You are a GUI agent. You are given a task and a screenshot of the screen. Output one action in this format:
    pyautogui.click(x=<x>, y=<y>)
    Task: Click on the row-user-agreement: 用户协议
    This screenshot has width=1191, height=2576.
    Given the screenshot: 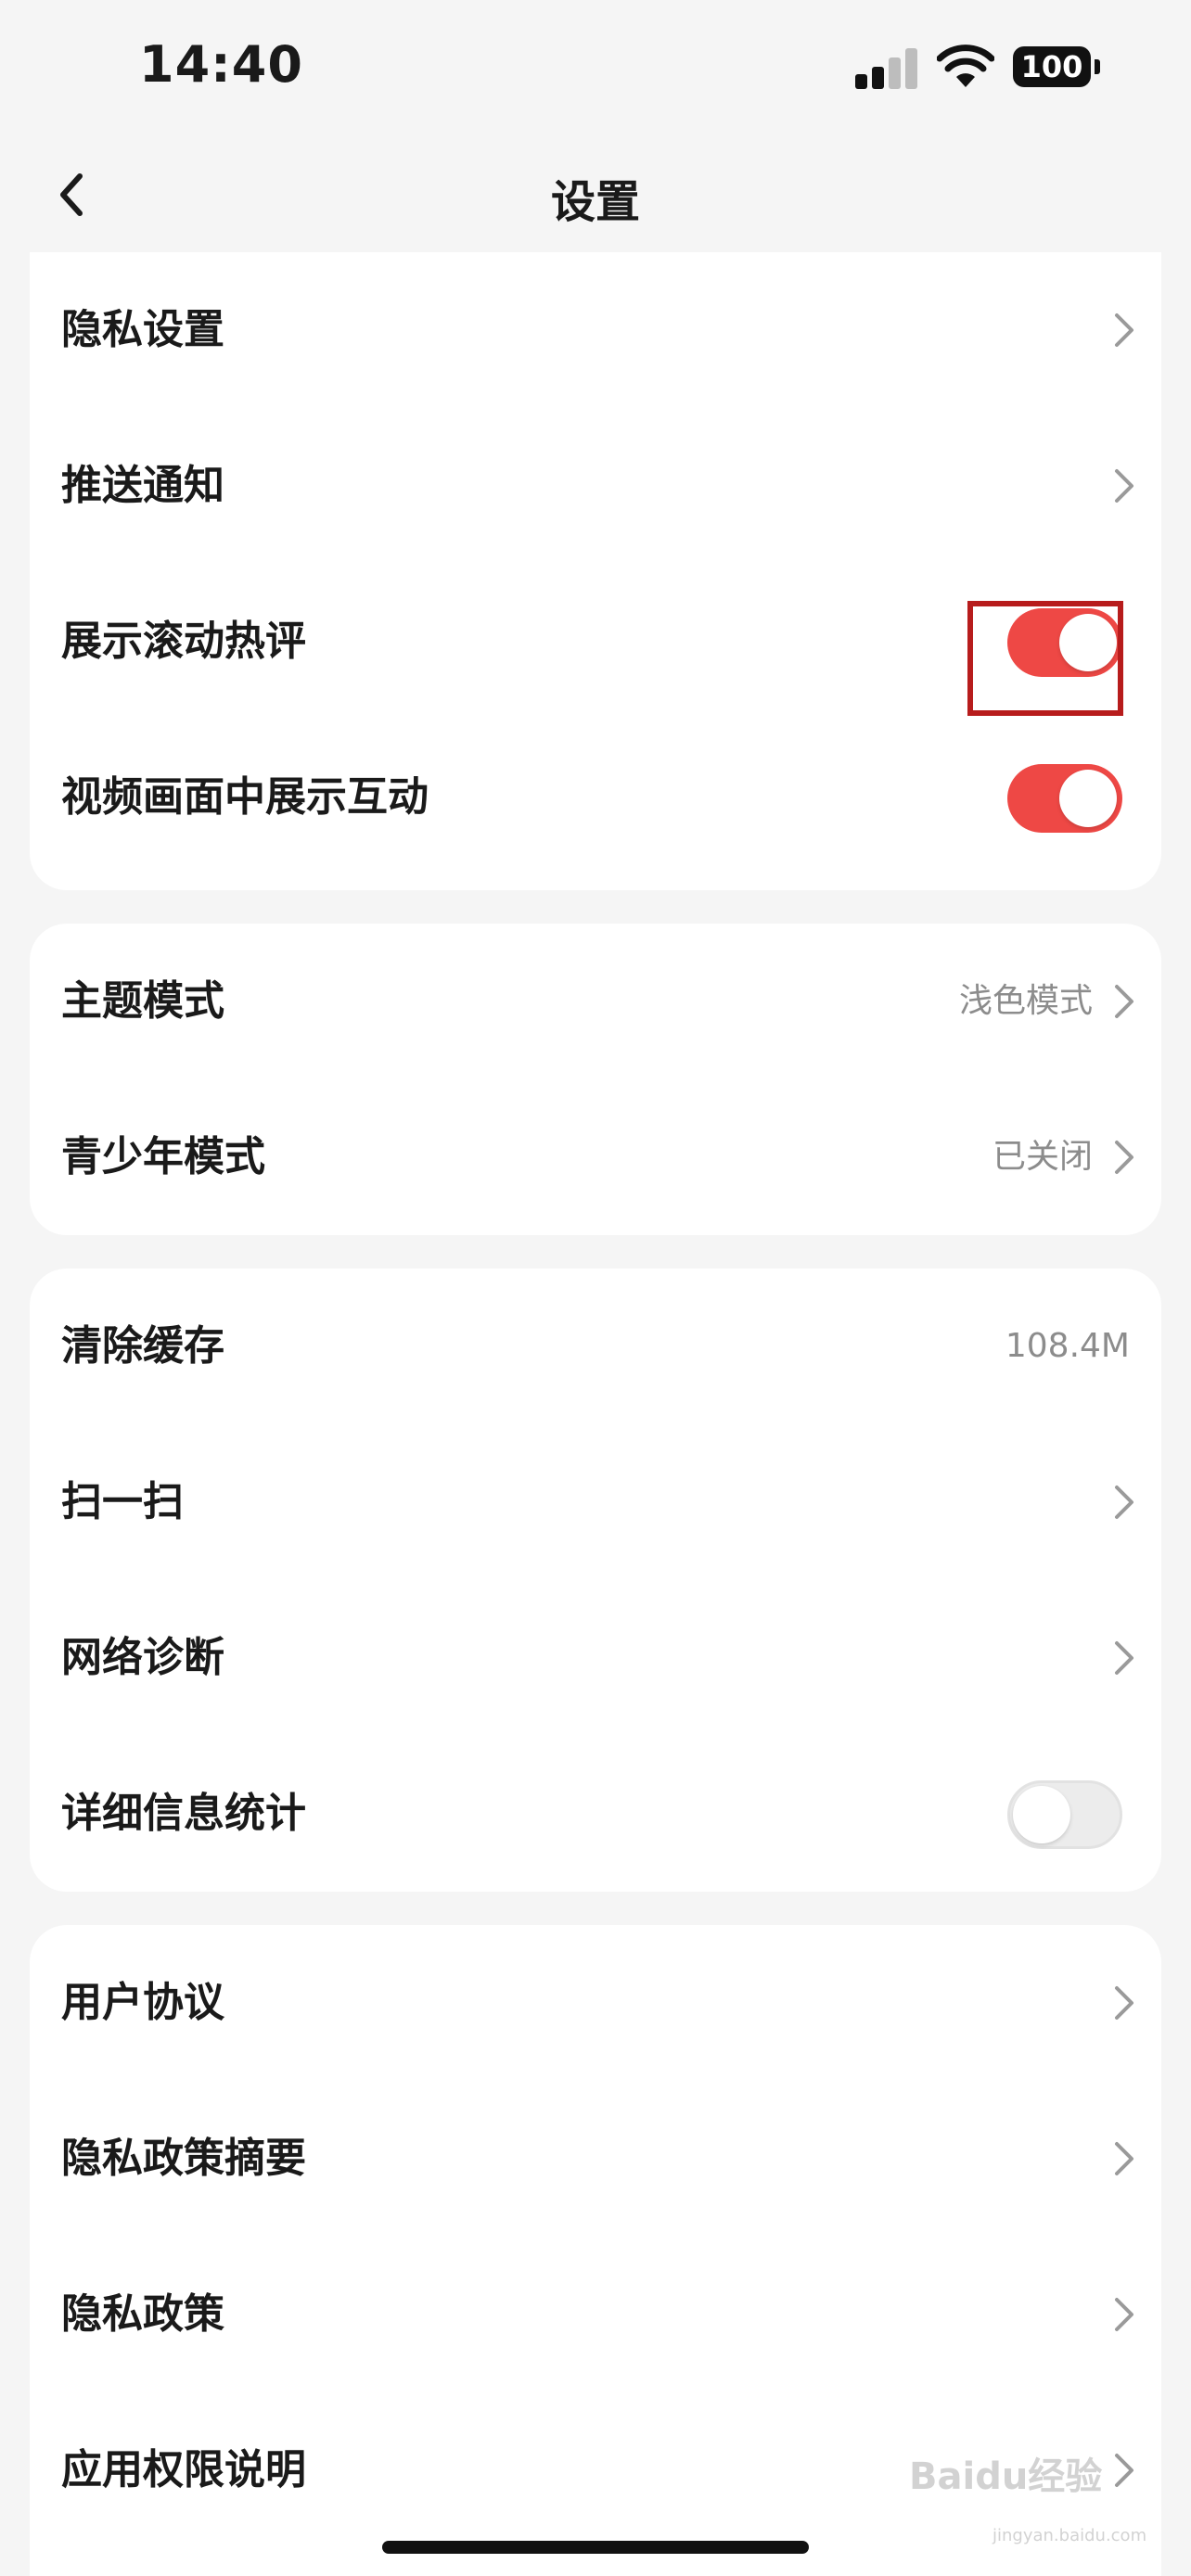 What is the action you would take?
    pyautogui.click(x=595, y=2003)
    